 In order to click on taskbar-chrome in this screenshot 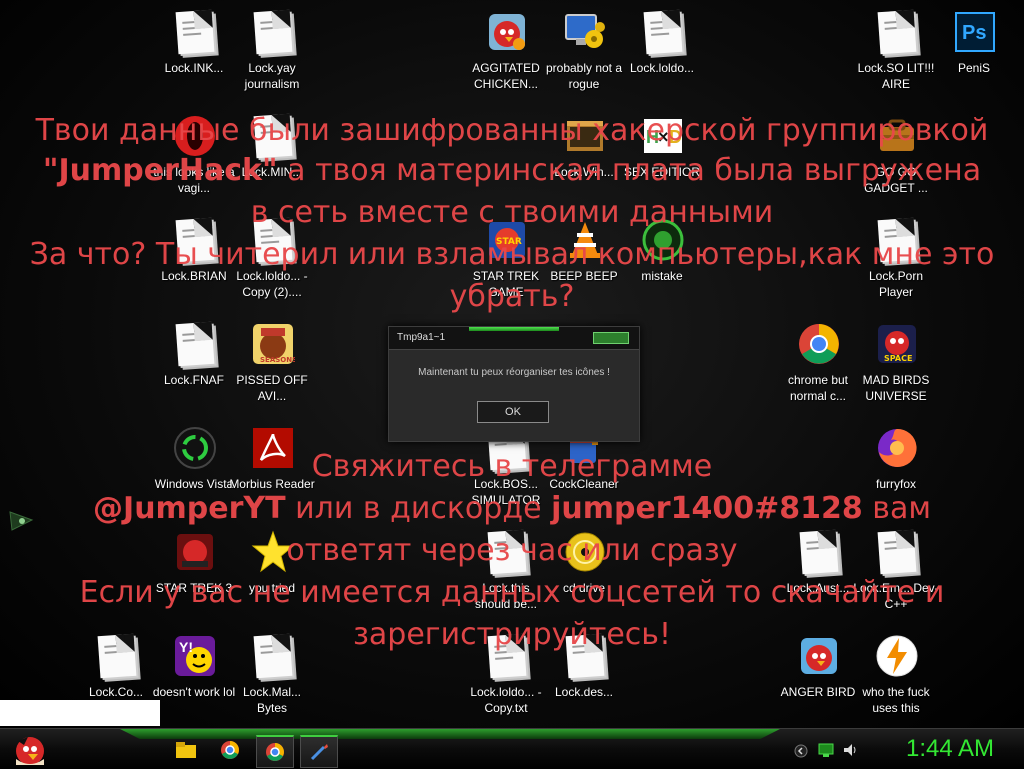, I will do `click(230, 750)`.